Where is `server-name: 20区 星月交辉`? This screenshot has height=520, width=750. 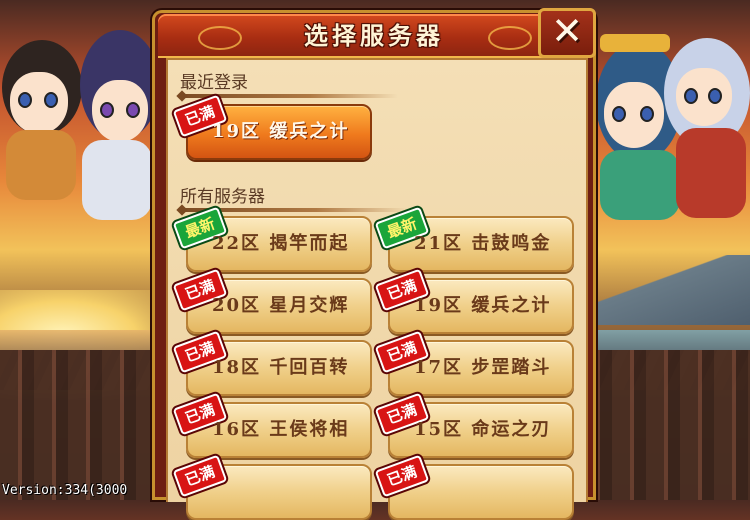 server-name: 20区 星月交辉 is located at coordinates (281, 305).